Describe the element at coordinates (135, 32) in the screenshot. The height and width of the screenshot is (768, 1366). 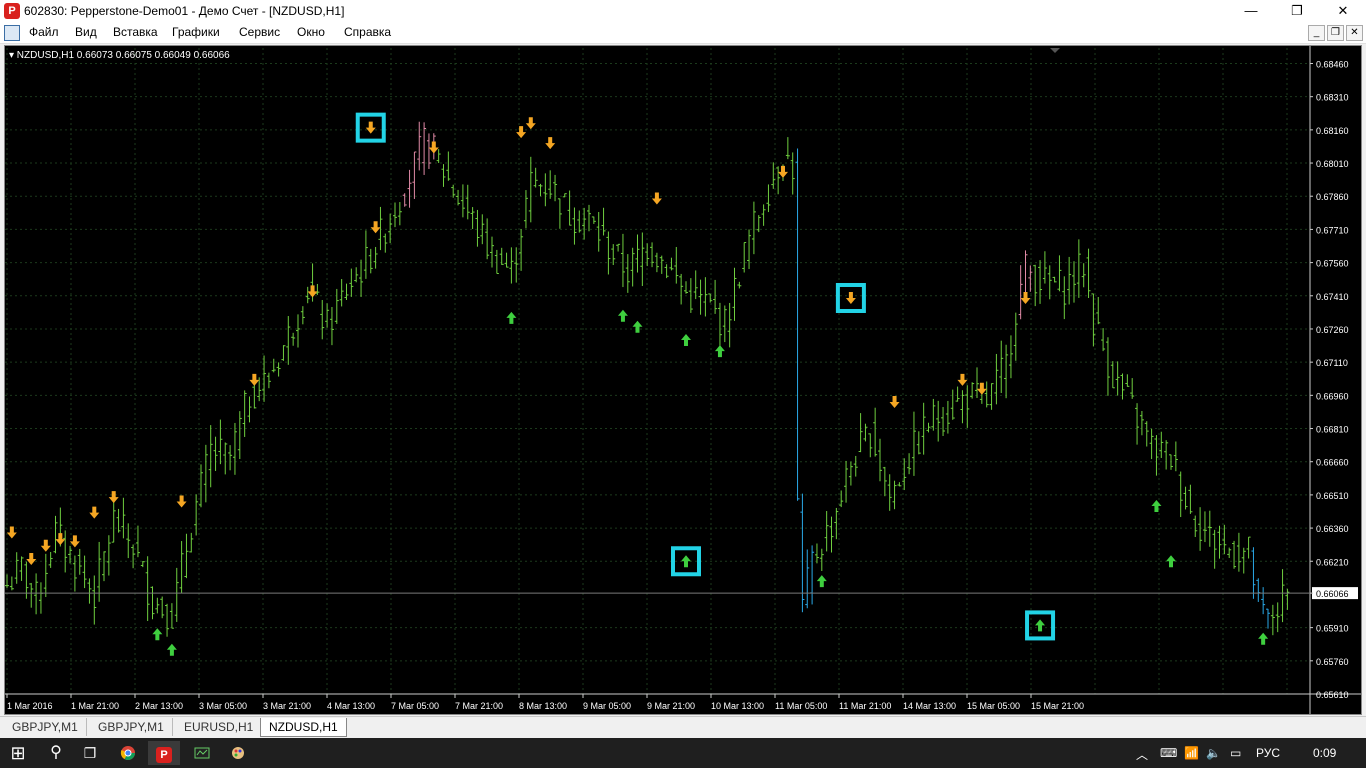
I see `menu-insert: Вставка` at that location.